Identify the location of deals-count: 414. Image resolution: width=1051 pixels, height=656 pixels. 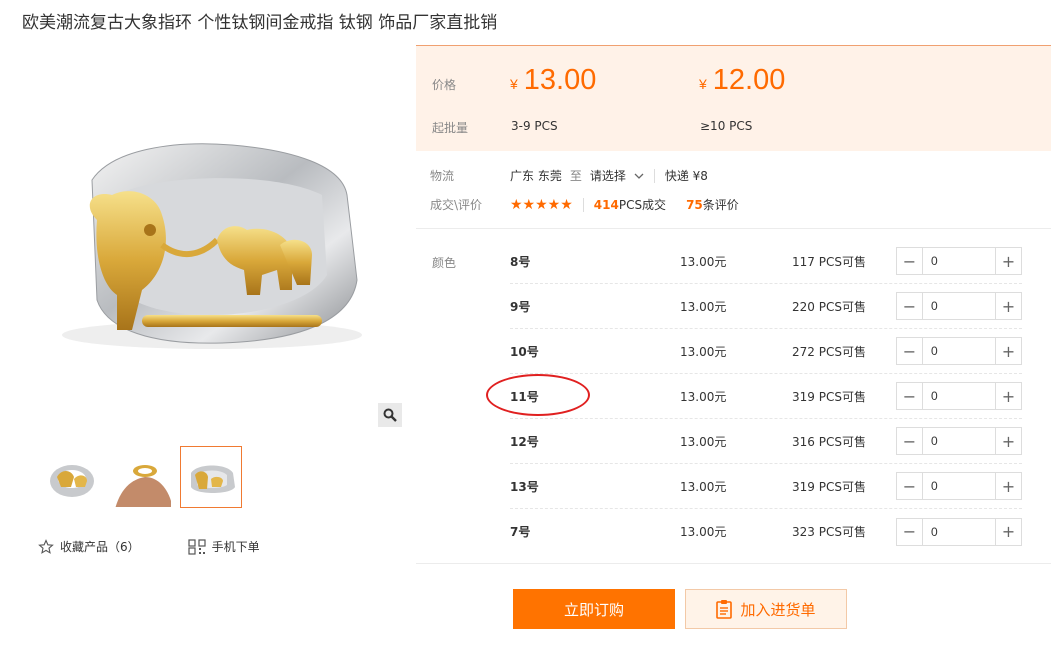
(606, 204).